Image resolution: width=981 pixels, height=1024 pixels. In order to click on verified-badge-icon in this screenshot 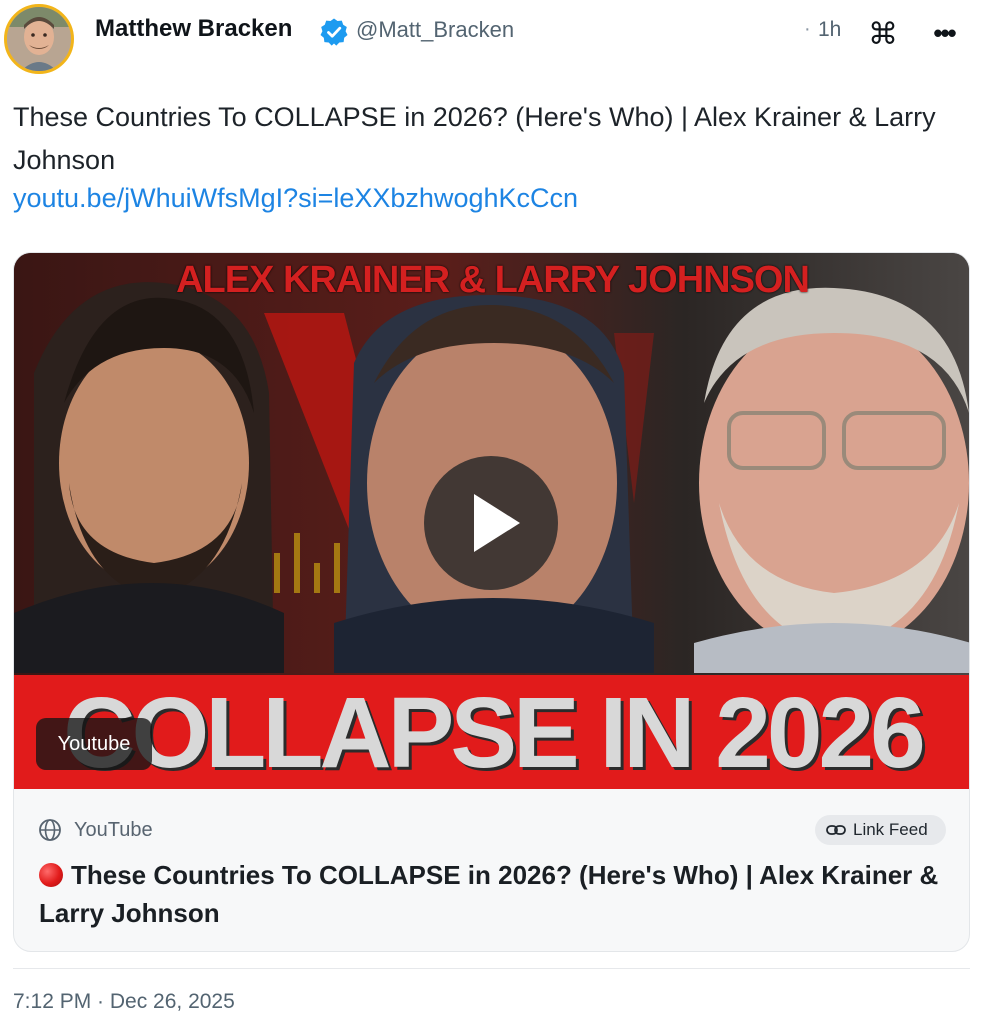, I will do `click(334, 32)`.